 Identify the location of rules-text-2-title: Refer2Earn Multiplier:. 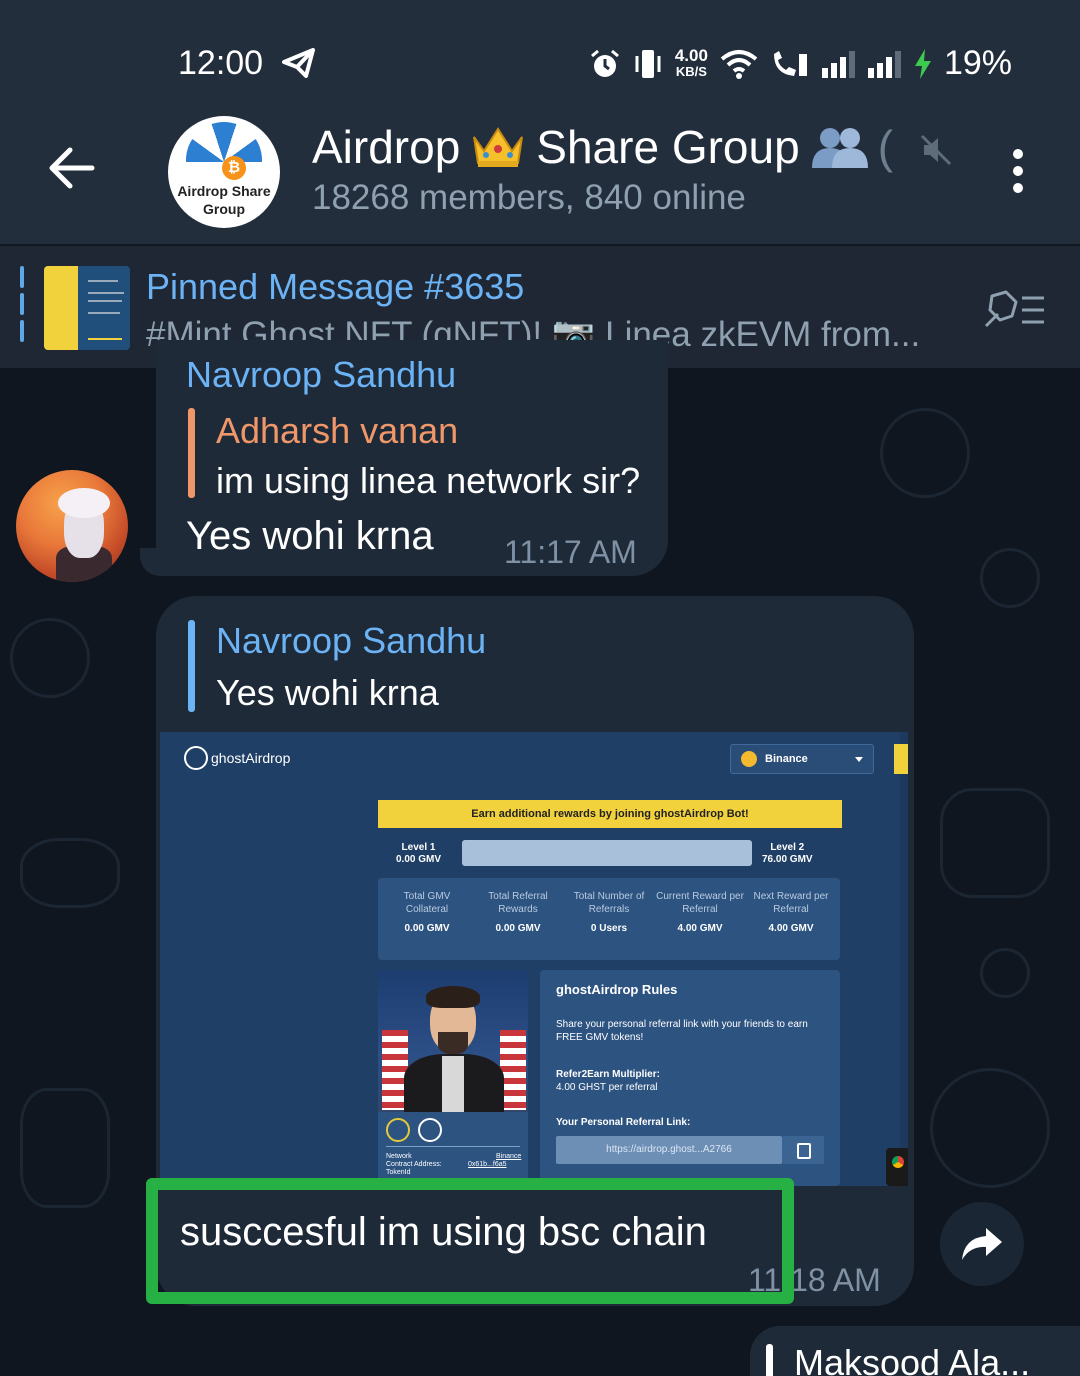
(608, 1074).